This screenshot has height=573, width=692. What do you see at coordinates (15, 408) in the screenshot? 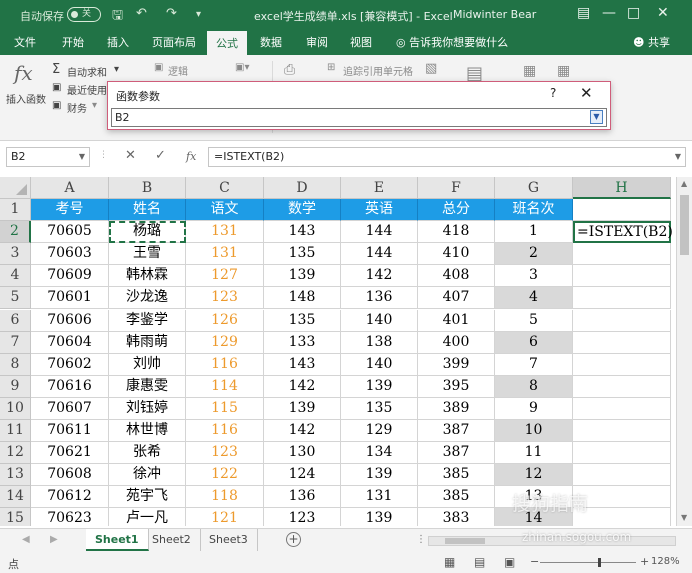
I see `row-header-10: 10` at bounding box center [15, 408].